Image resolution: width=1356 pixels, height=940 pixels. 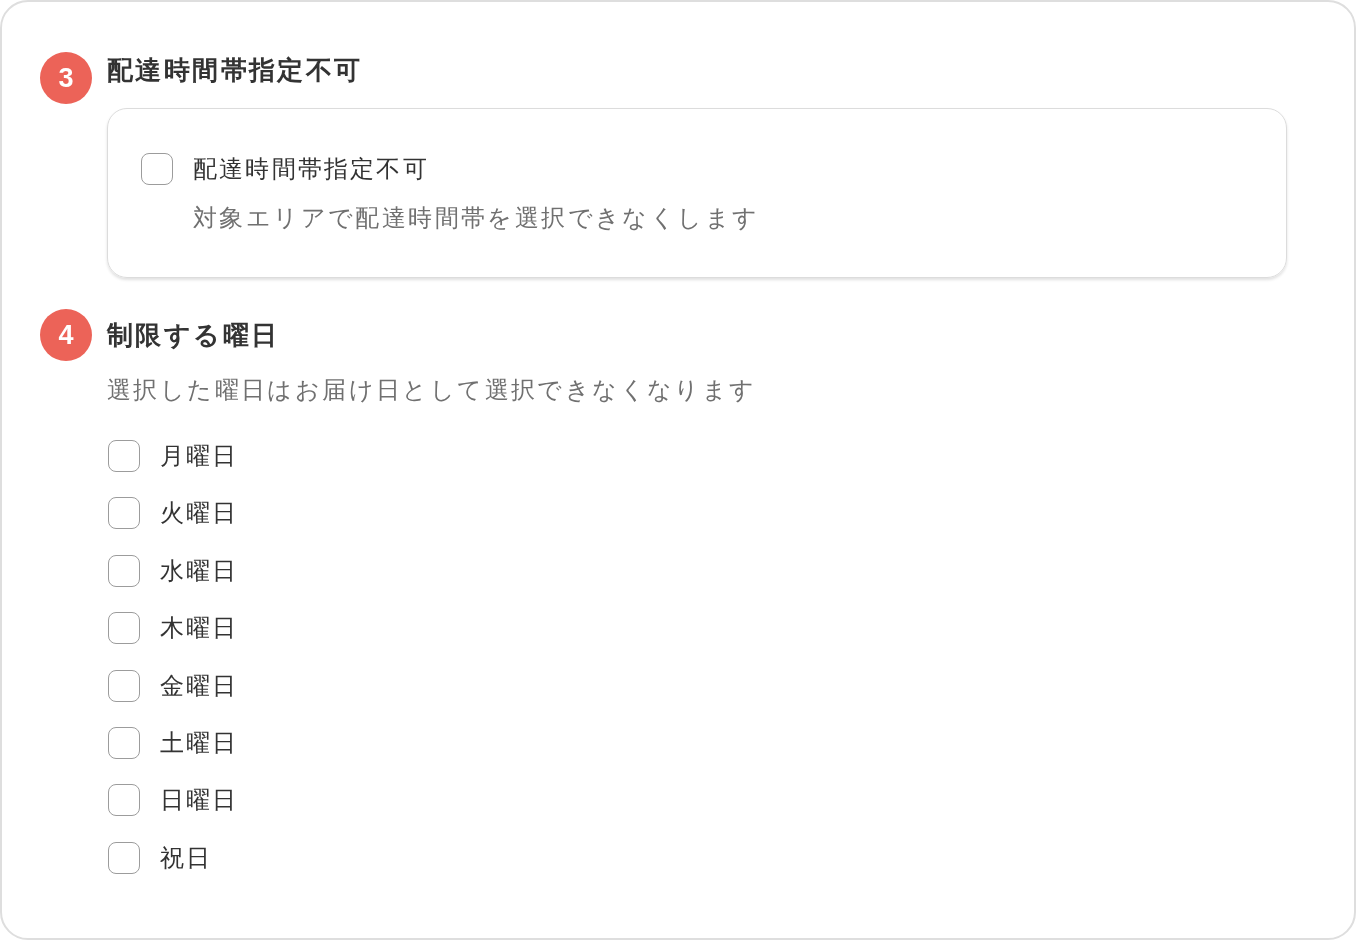 What do you see at coordinates (235, 70) in the screenshot?
I see `section-heading: 配達時間帯指定不可` at bounding box center [235, 70].